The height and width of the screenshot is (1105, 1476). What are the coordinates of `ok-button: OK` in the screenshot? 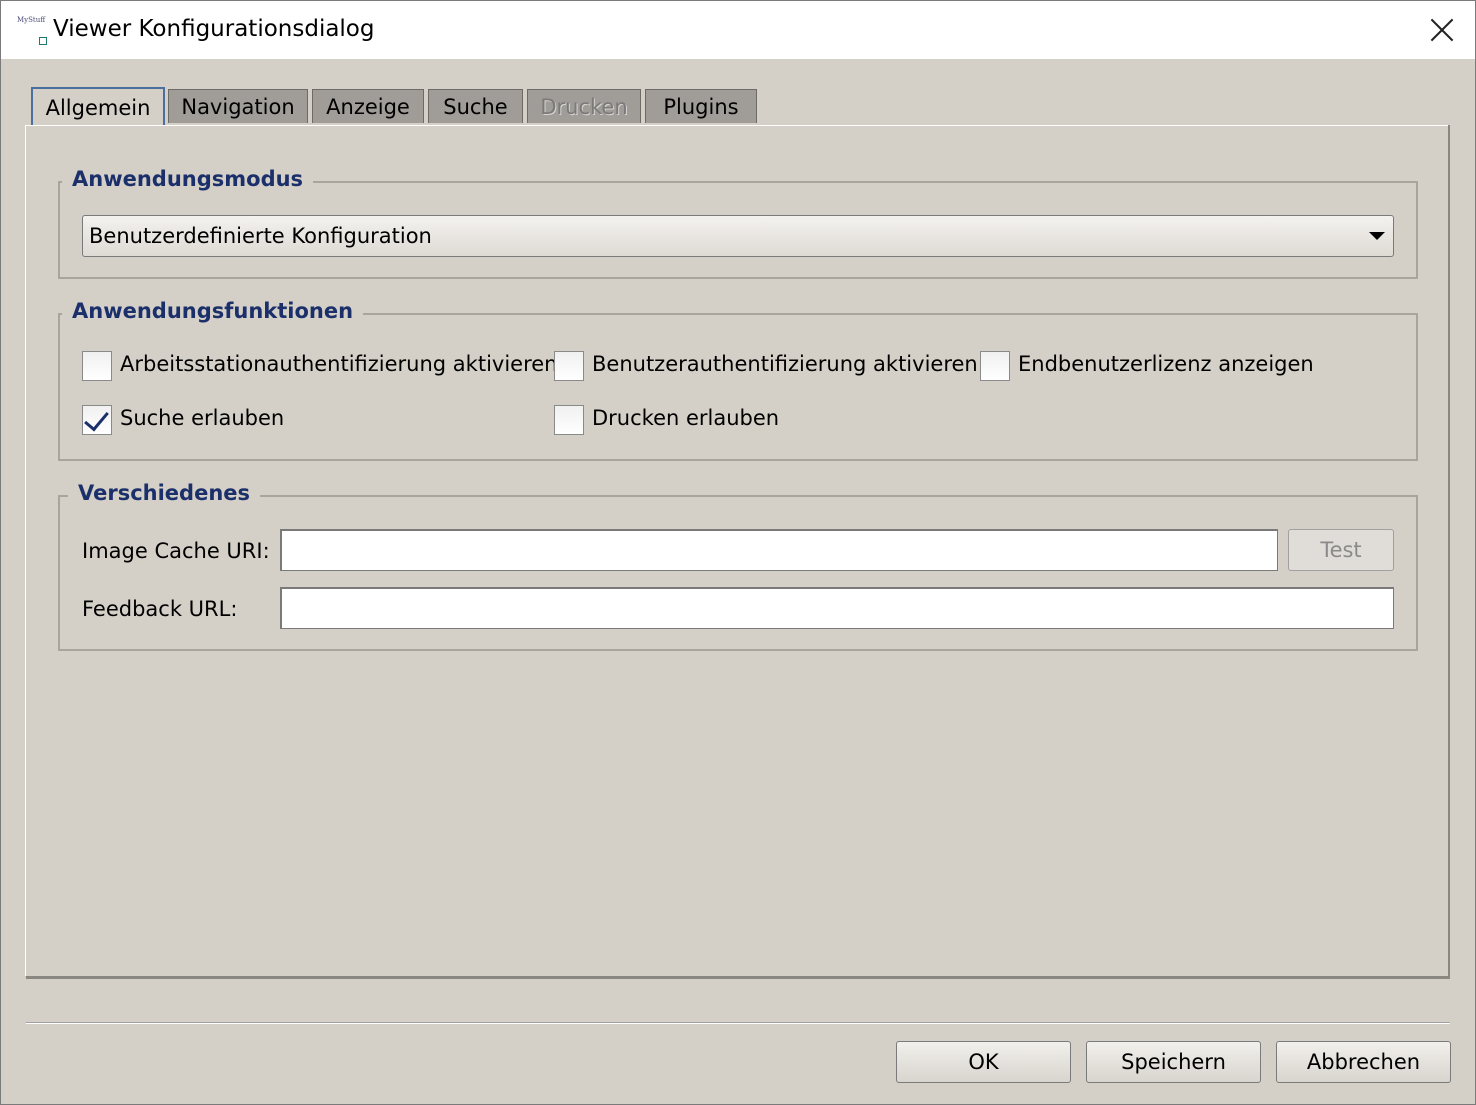 It's located at (983, 1062).